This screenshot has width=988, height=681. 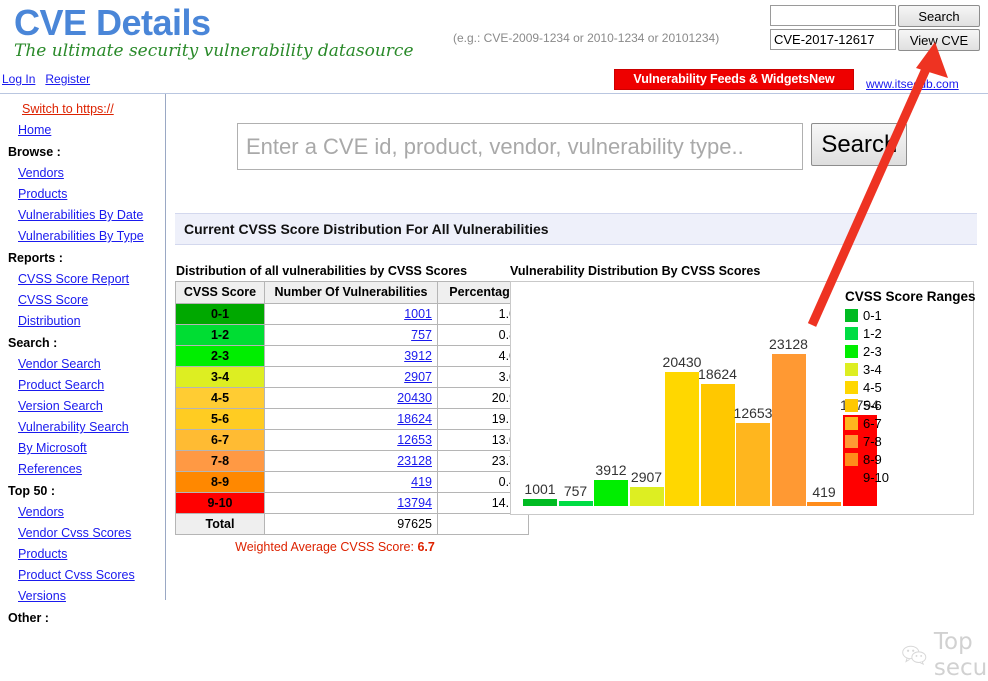 What do you see at coordinates (82, 364) in the screenshot?
I see `sidebar-item-vendor-search: Vendor Search` at bounding box center [82, 364].